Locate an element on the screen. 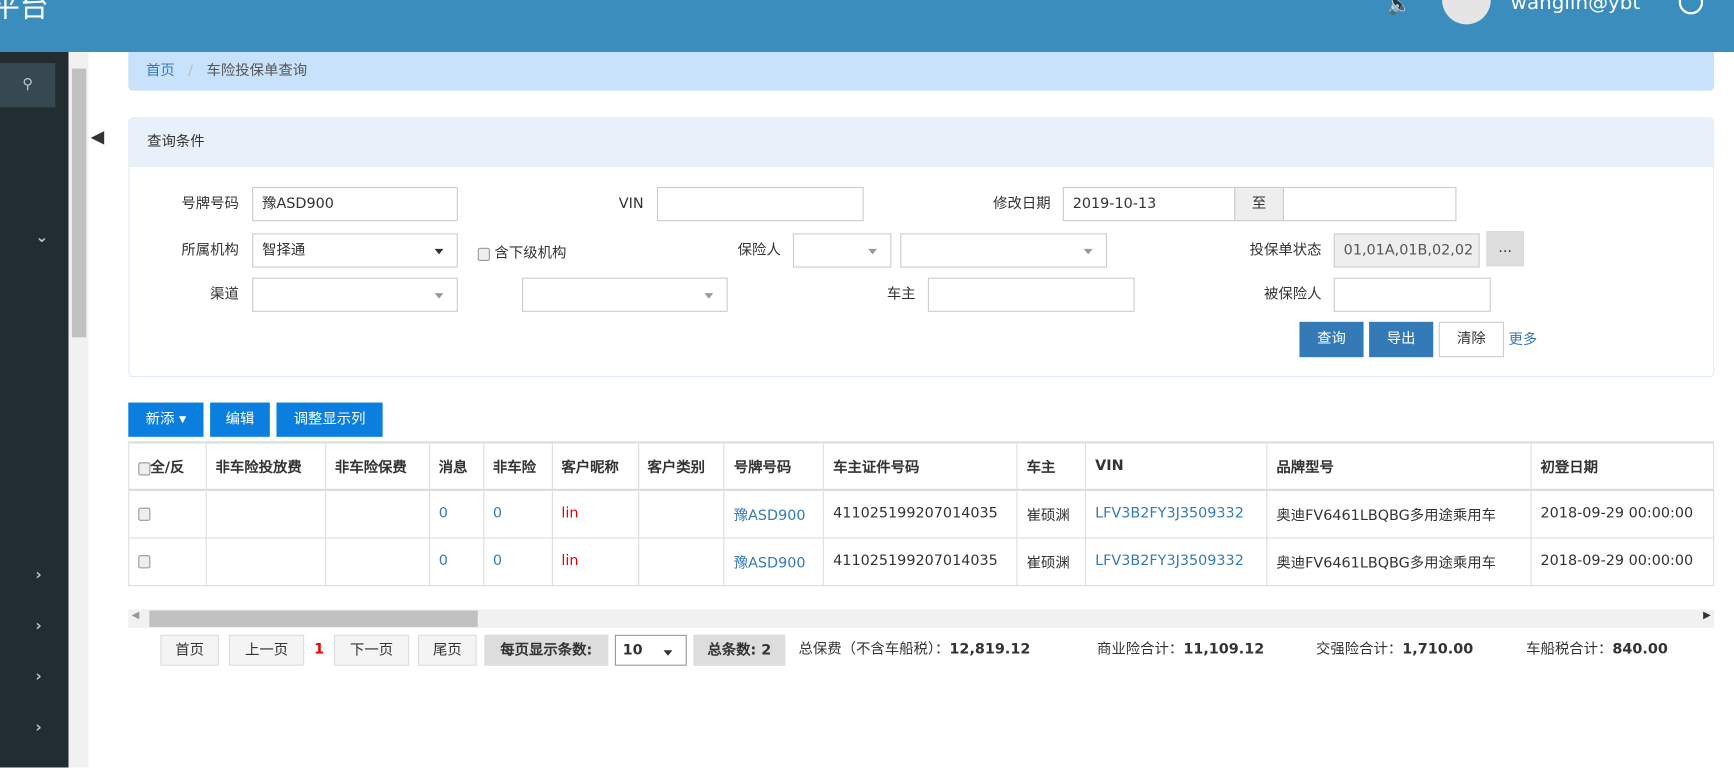  insured-input is located at coordinates (1412, 294).